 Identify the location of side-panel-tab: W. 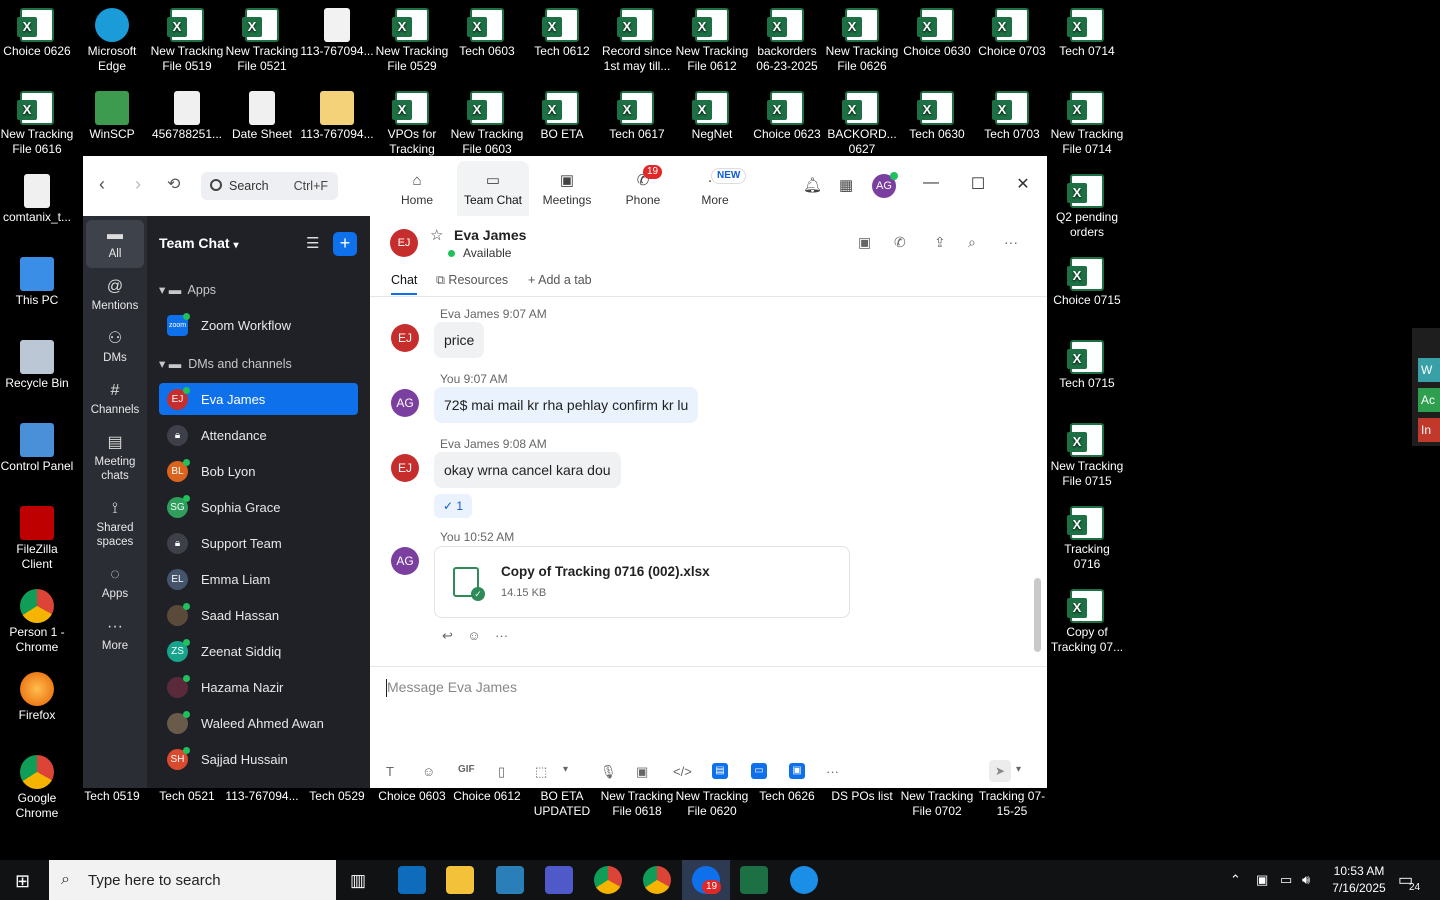
(1429, 370).